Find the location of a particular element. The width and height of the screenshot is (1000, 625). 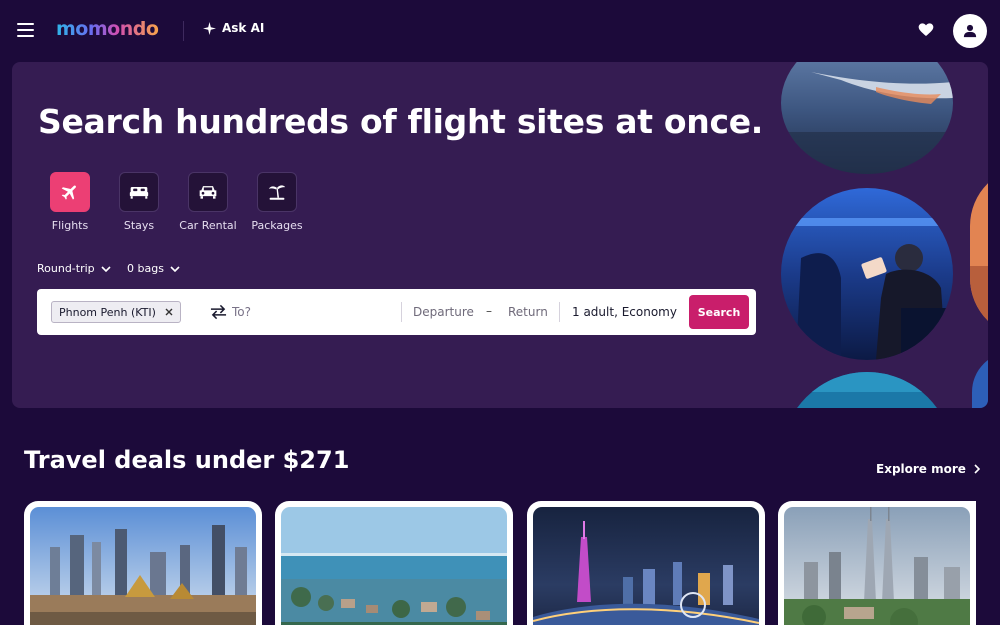

search-button: Search is located at coordinates (719, 312).